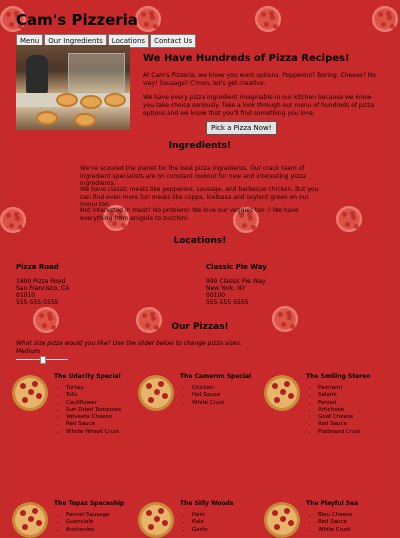  Describe the element at coordinates (87, 376) in the screenshot. I see `pizza-name: The Udacity Special` at that location.